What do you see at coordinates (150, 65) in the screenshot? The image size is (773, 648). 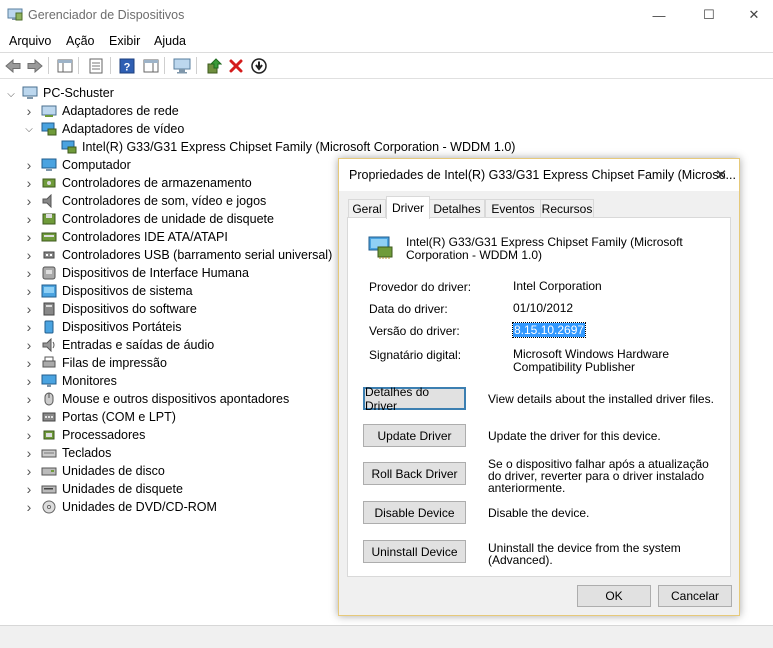 I see `action-pane-icon` at bounding box center [150, 65].